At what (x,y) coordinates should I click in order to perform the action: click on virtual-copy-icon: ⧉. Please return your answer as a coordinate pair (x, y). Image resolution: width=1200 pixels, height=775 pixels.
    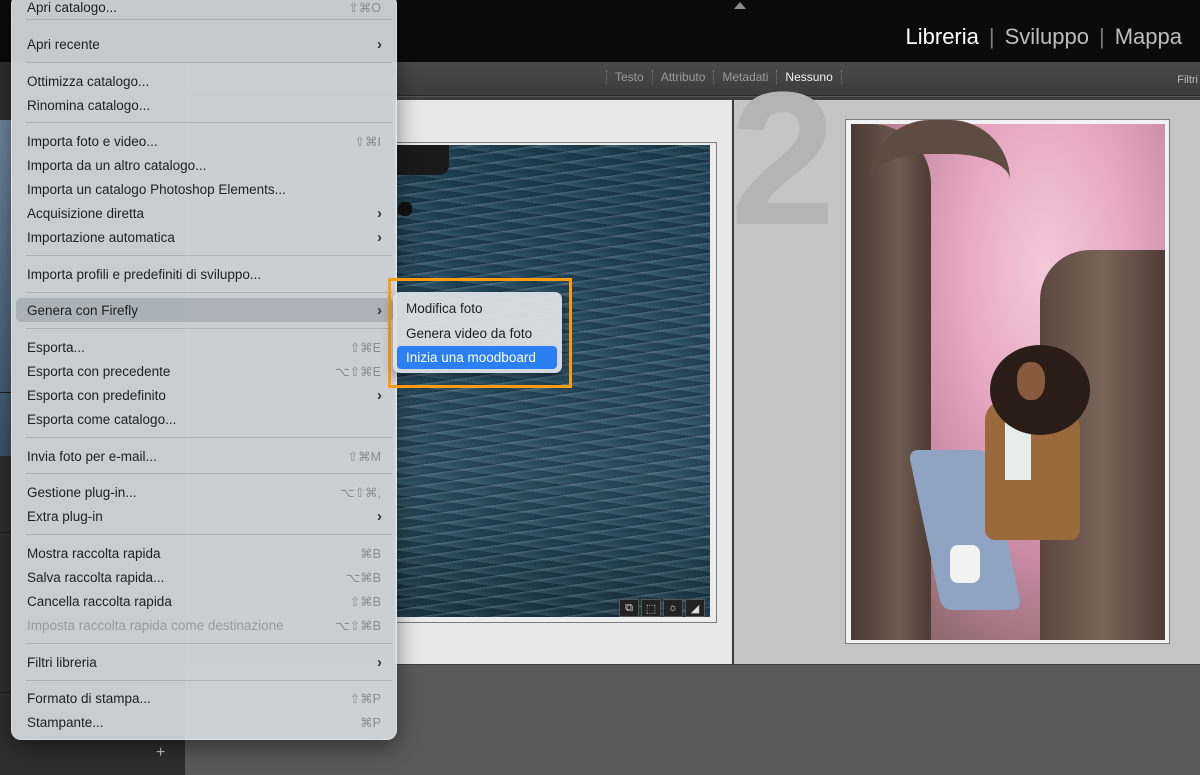
    Looking at the image, I should click on (629, 608).